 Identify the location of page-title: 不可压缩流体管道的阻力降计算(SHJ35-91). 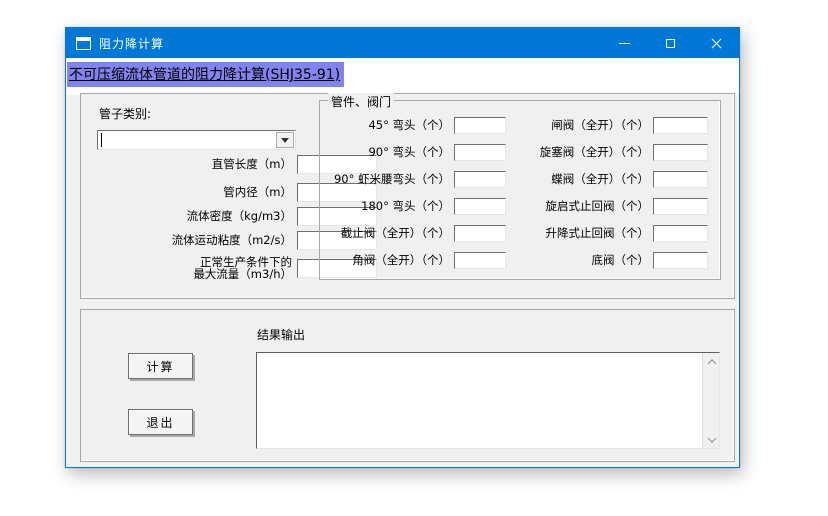
(206, 74).